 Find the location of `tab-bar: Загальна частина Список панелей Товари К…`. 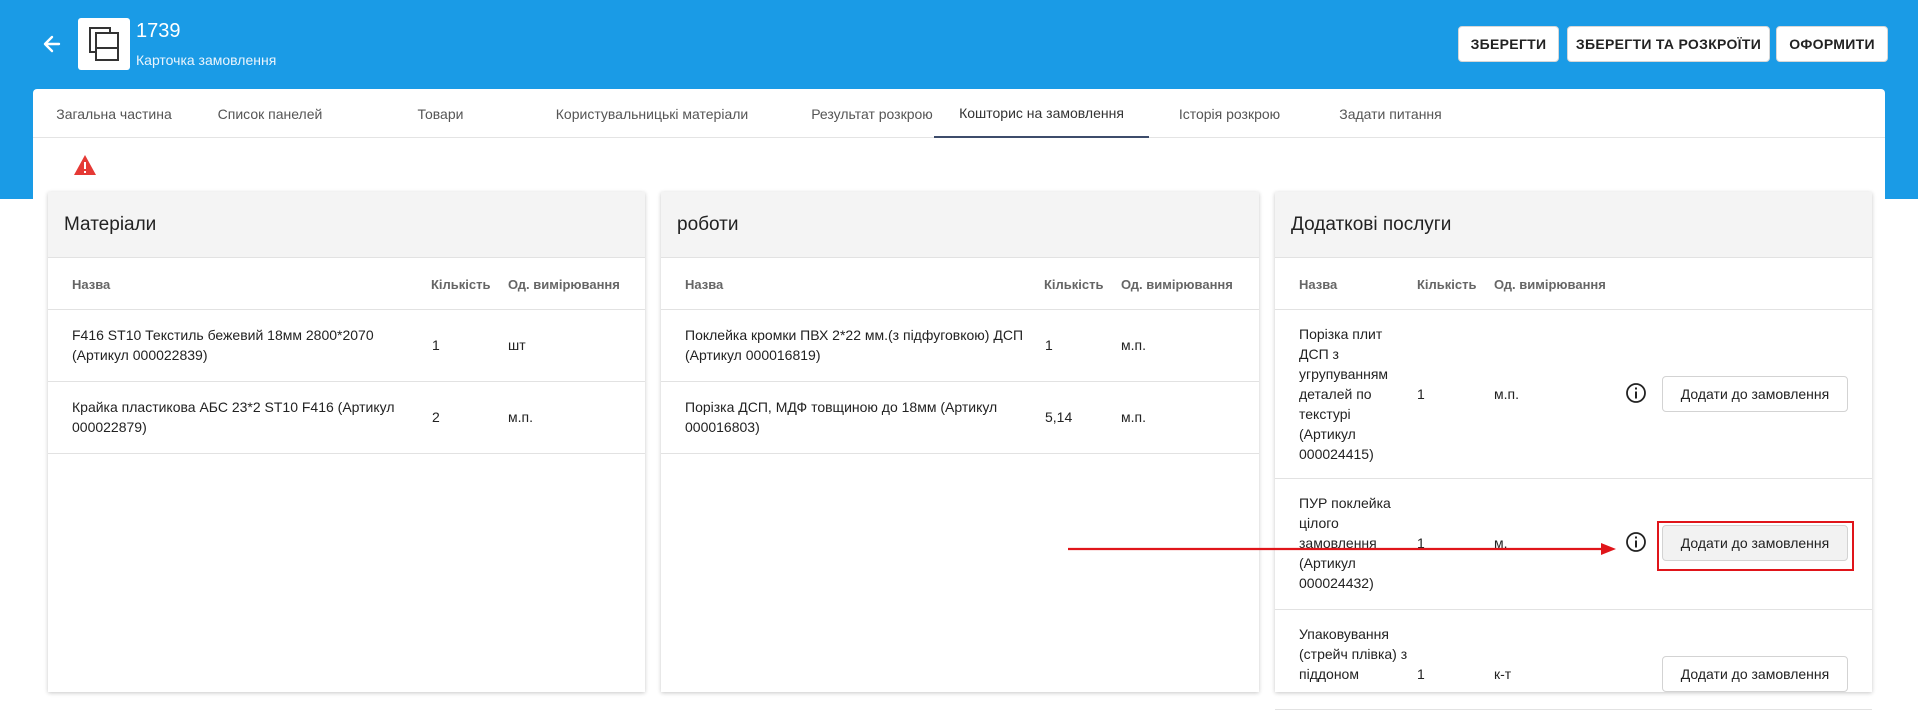

tab-bar: Загальна частина Список панелей Товари К… is located at coordinates (959, 113).